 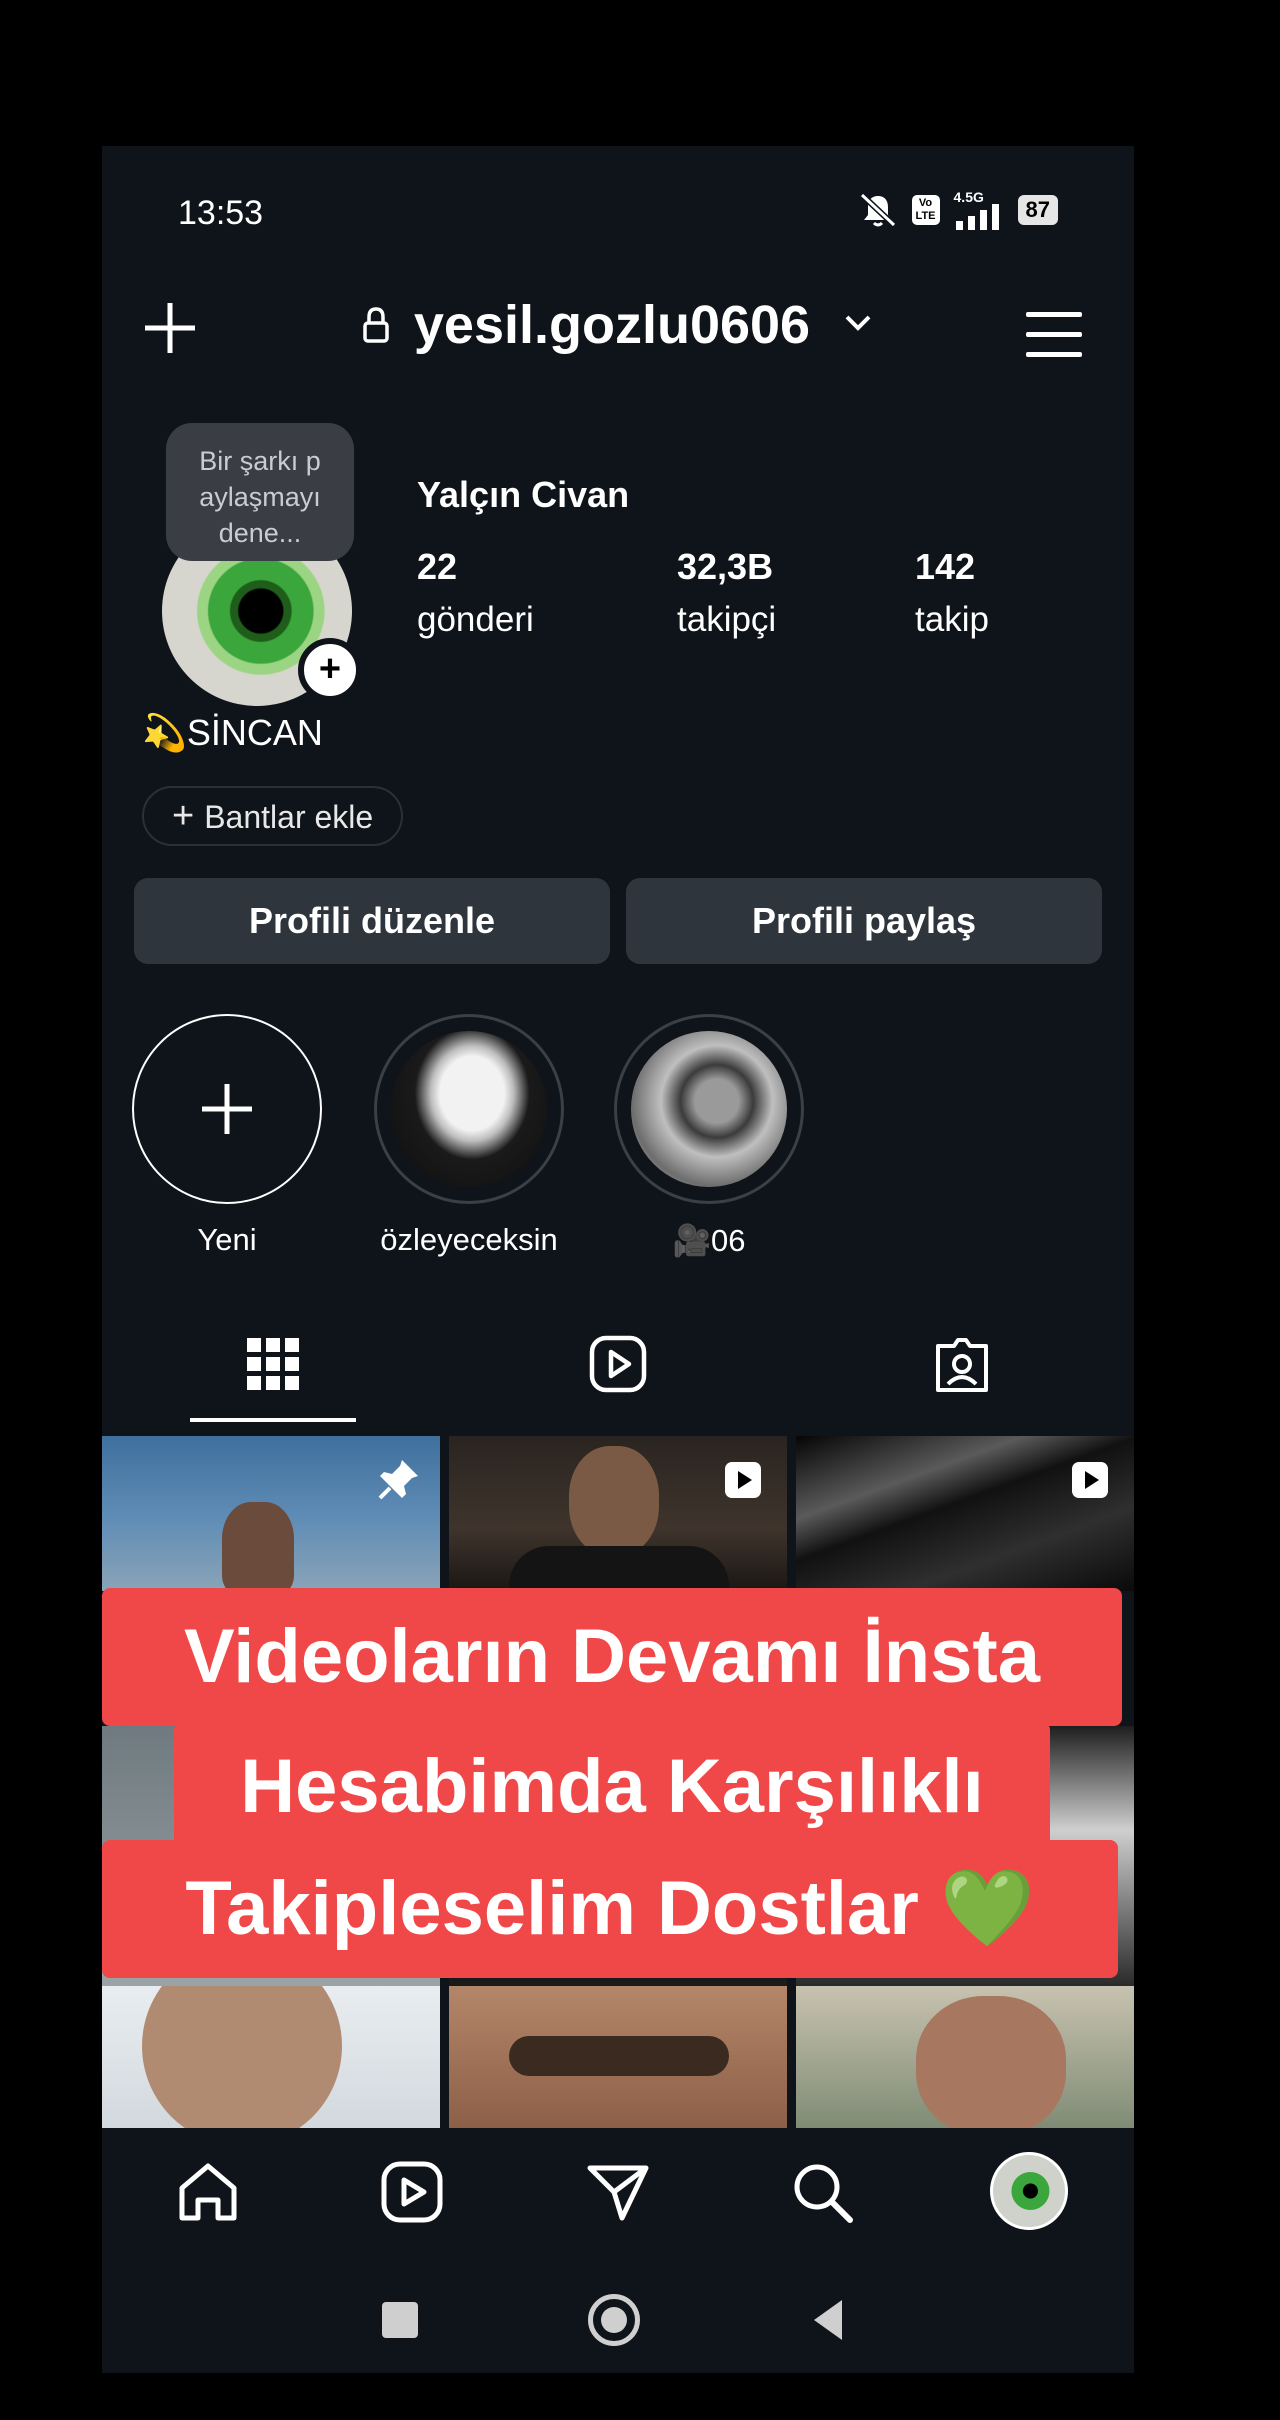 I want to click on profile-avatar, so click(x=1029, y=2191).